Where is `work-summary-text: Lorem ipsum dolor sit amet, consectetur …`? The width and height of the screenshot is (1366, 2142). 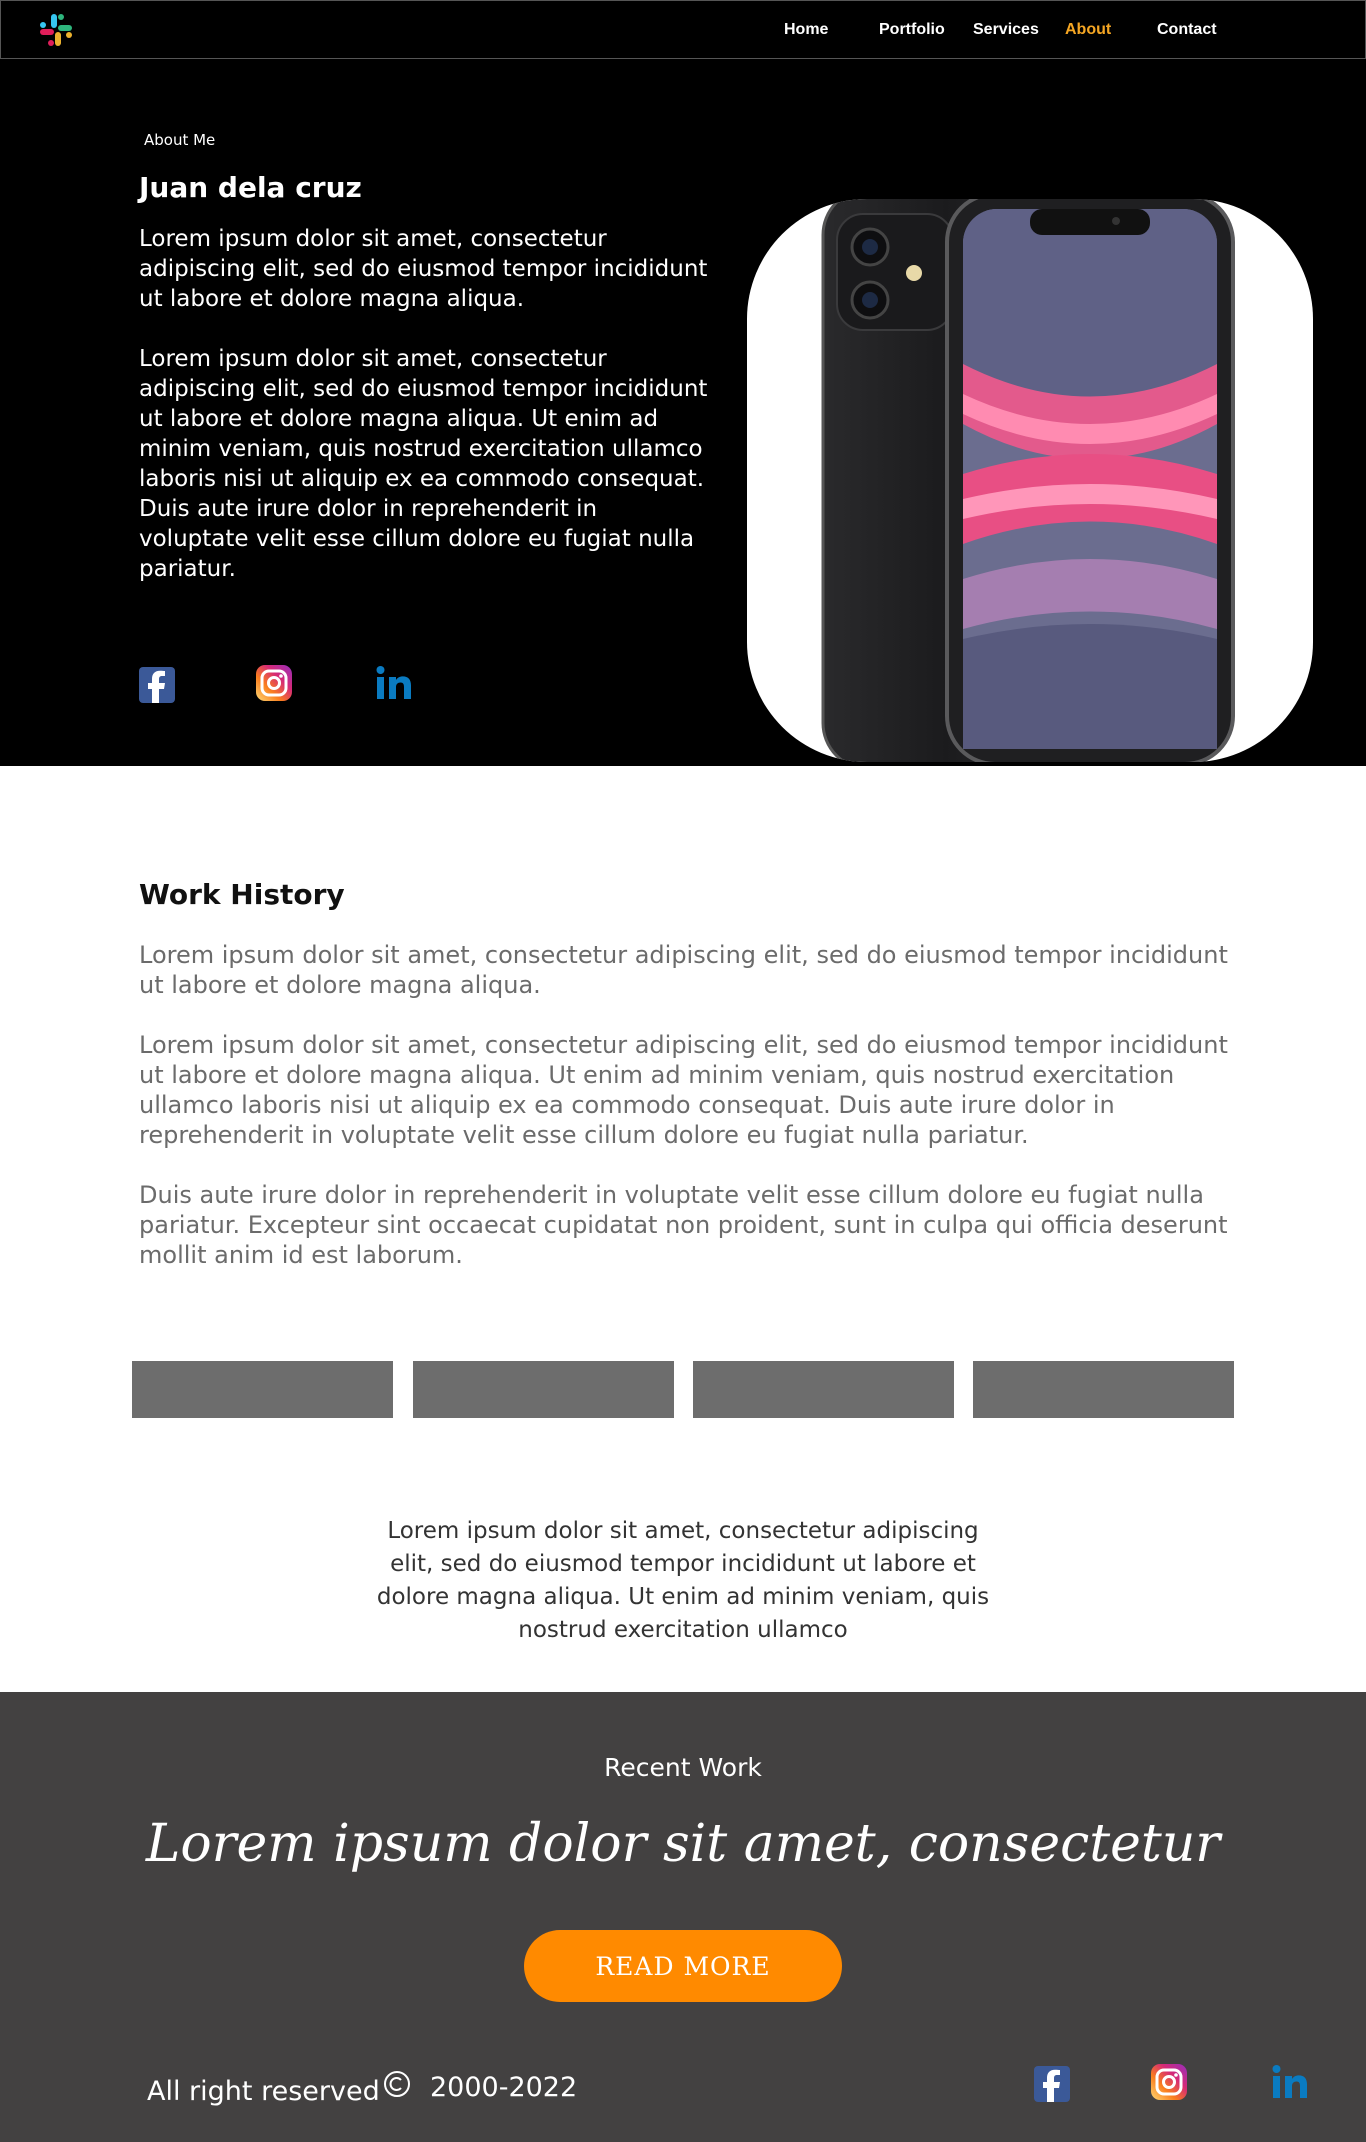
work-summary-text: Lorem ipsum dolor sit amet, consectetur … is located at coordinates (683, 1580).